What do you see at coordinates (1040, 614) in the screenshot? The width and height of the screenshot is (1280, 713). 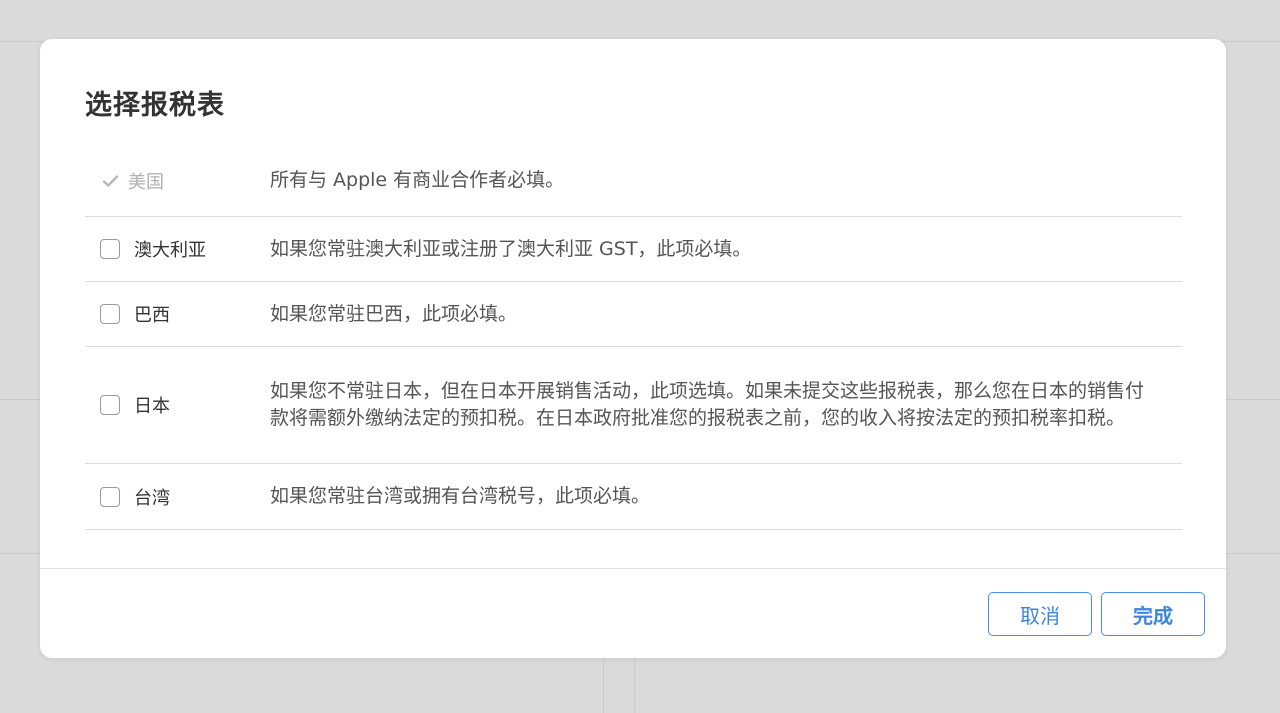 I see `cancel-button: 取消` at bounding box center [1040, 614].